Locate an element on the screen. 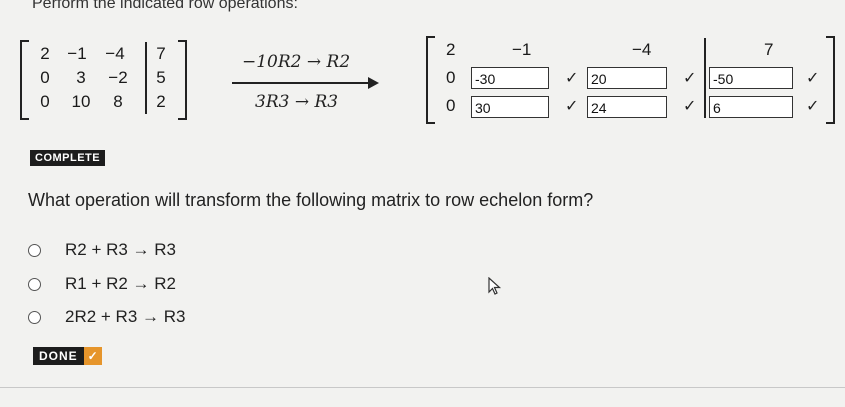 The width and height of the screenshot is (845, 407). instruction-text: Perform the indicated row operations: is located at coordinates (165, 6).